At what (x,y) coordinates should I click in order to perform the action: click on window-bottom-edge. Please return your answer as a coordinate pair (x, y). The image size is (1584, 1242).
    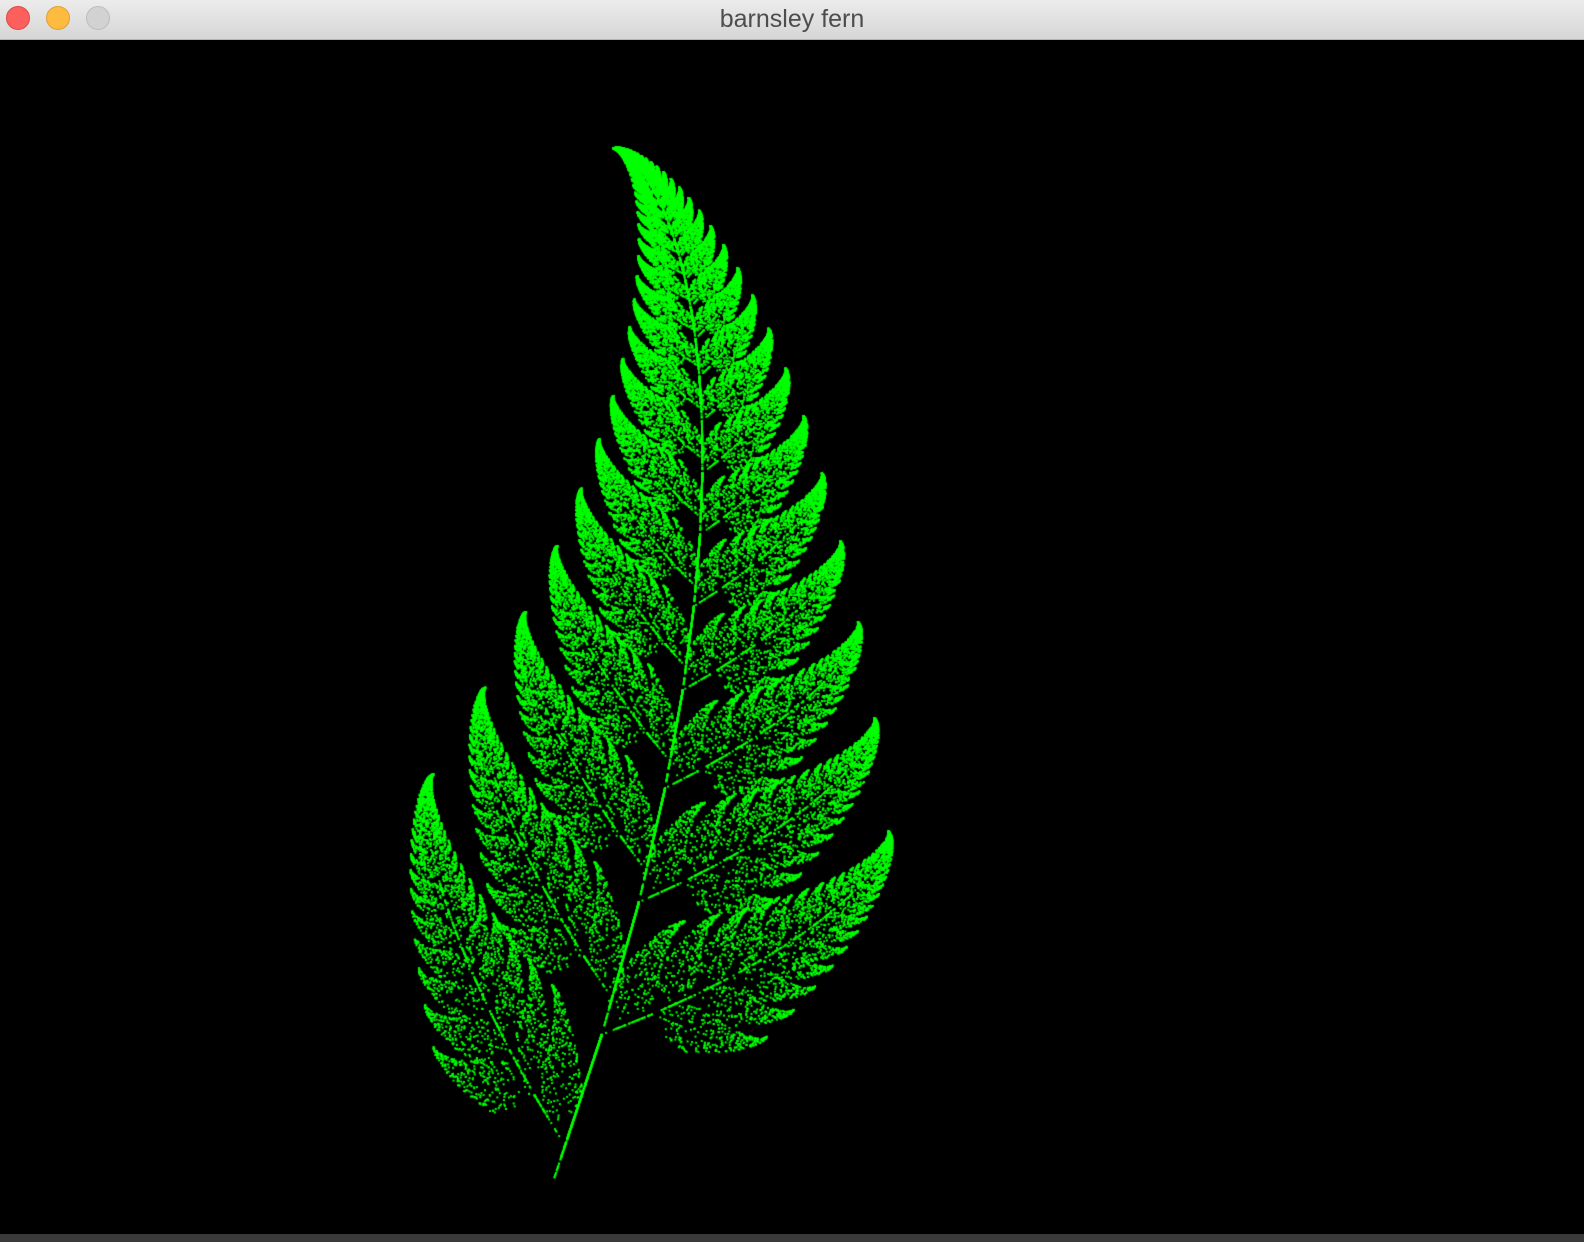
    Looking at the image, I should click on (792, 1238).